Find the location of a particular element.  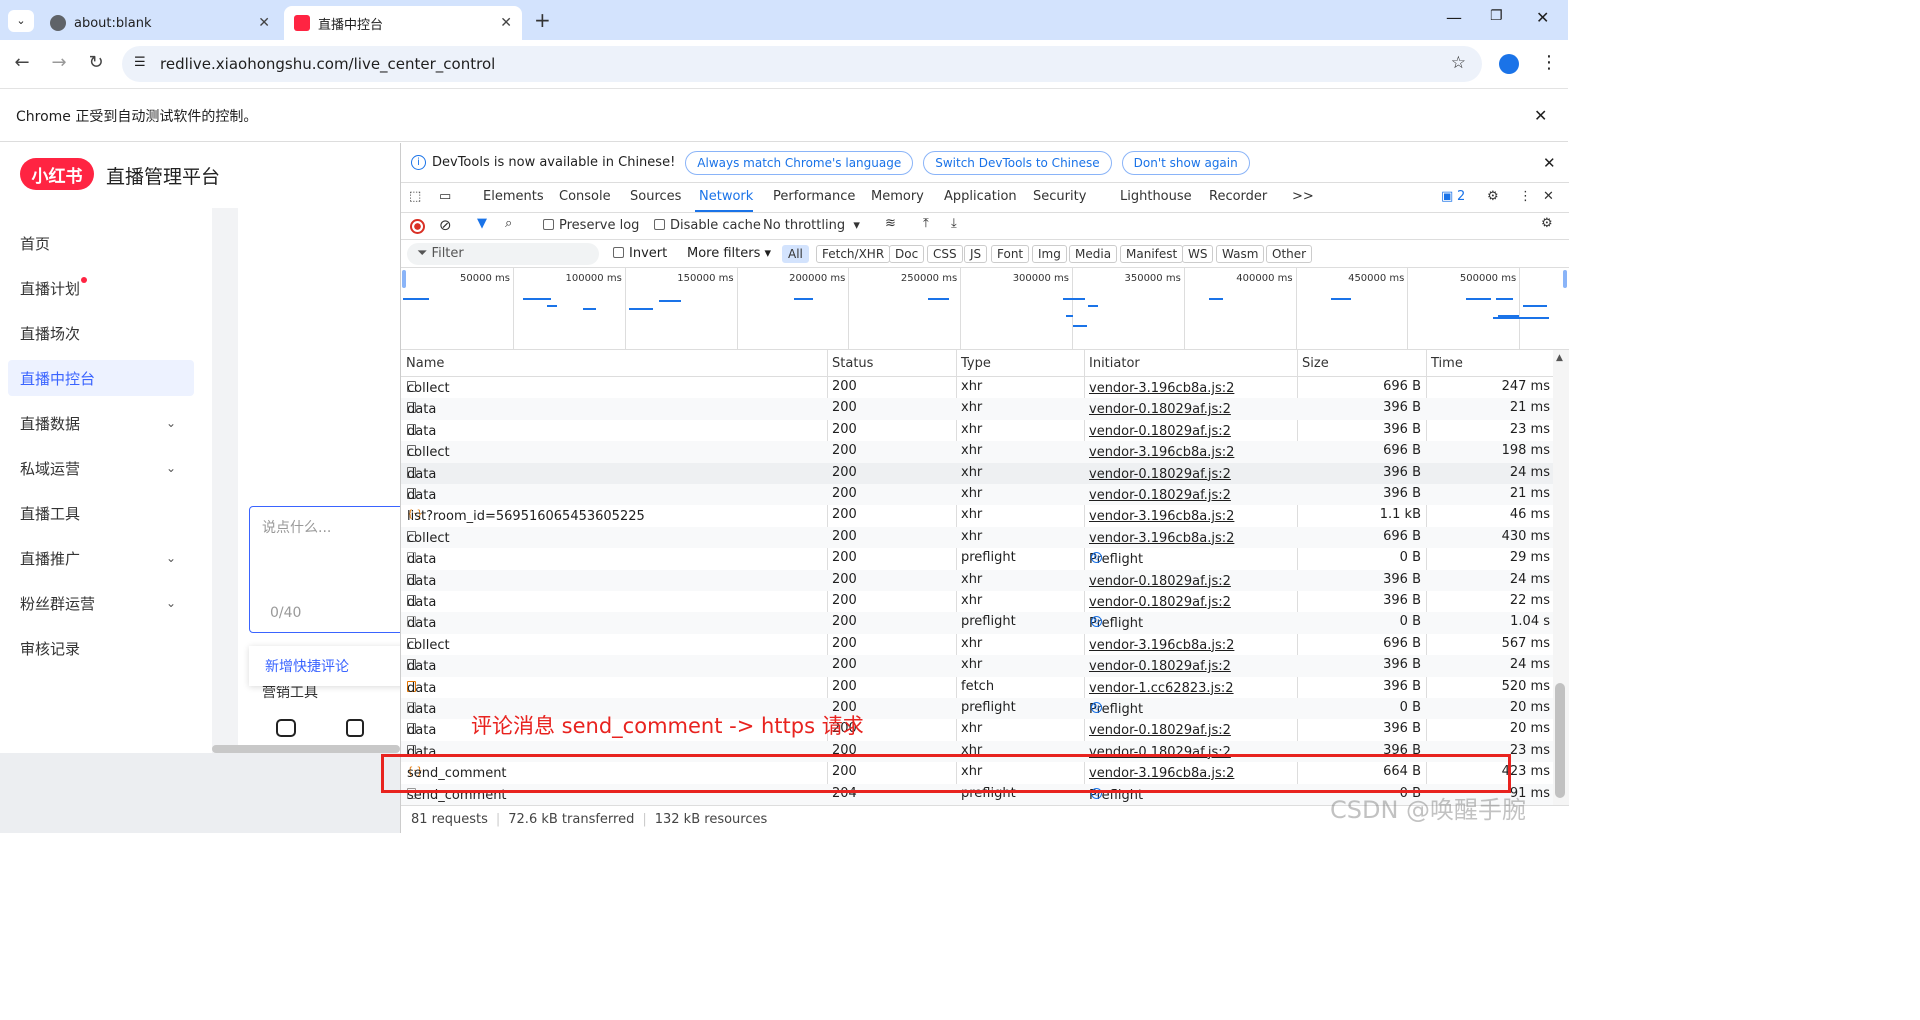

forward-icon: → is located at coordinates (59, 62).